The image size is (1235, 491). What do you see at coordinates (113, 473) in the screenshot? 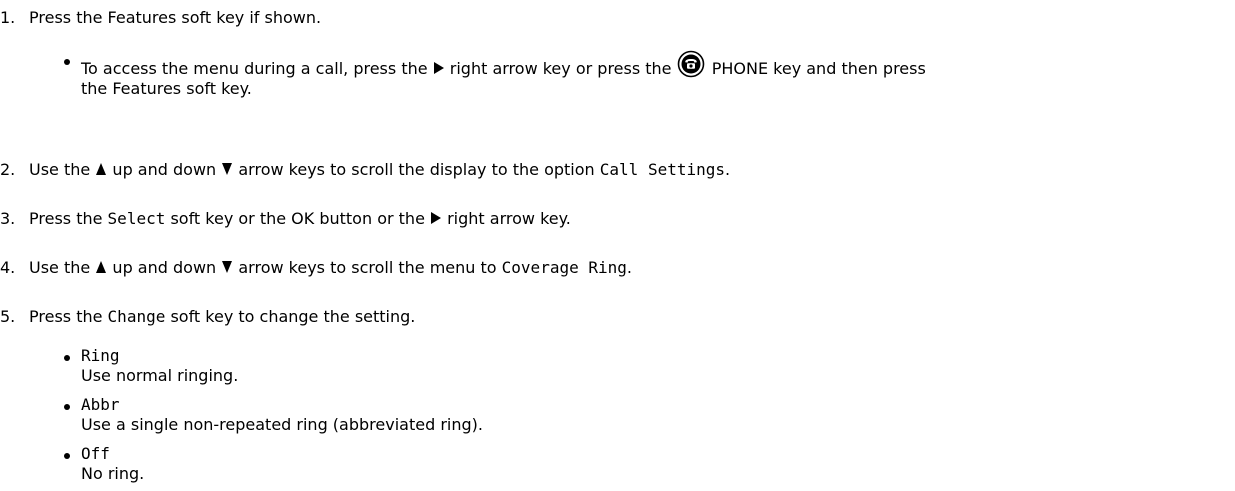
I see `option-description: No ring.` at bounding box center [113, 473].